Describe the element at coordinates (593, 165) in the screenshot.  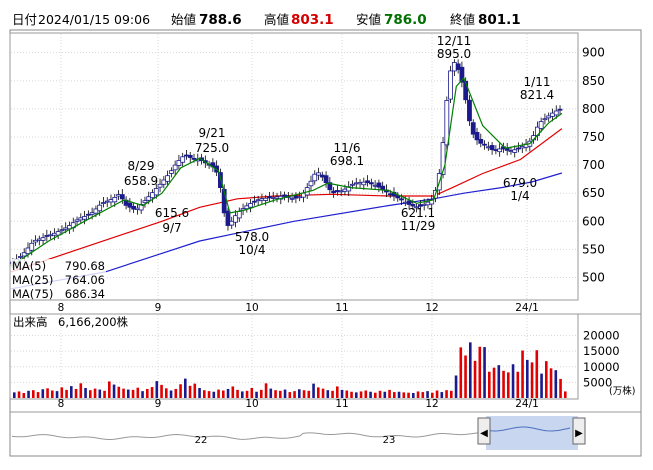
I see `price-tick-label: 700` at that location.